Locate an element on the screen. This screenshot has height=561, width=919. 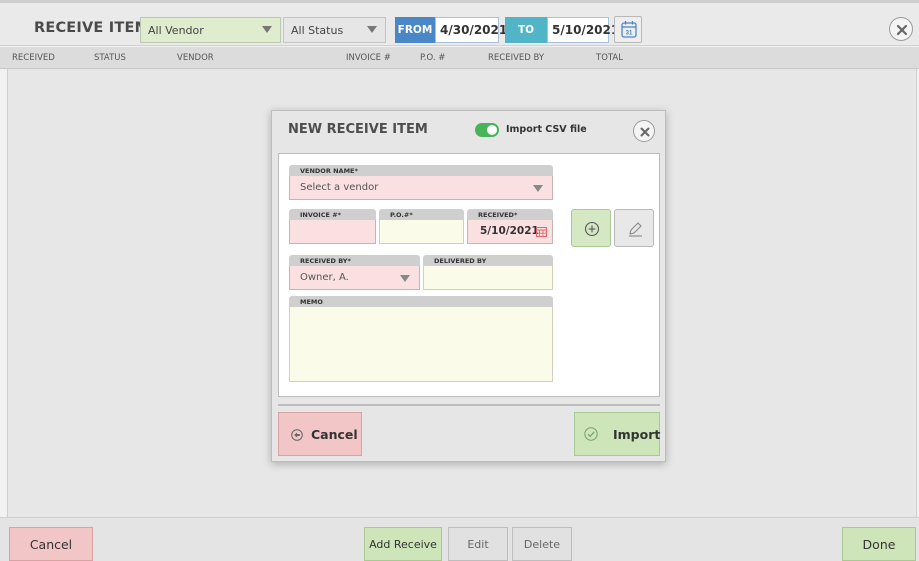
vendor-name-label: VENDOR NAME* is located at coordinates (421, 170).